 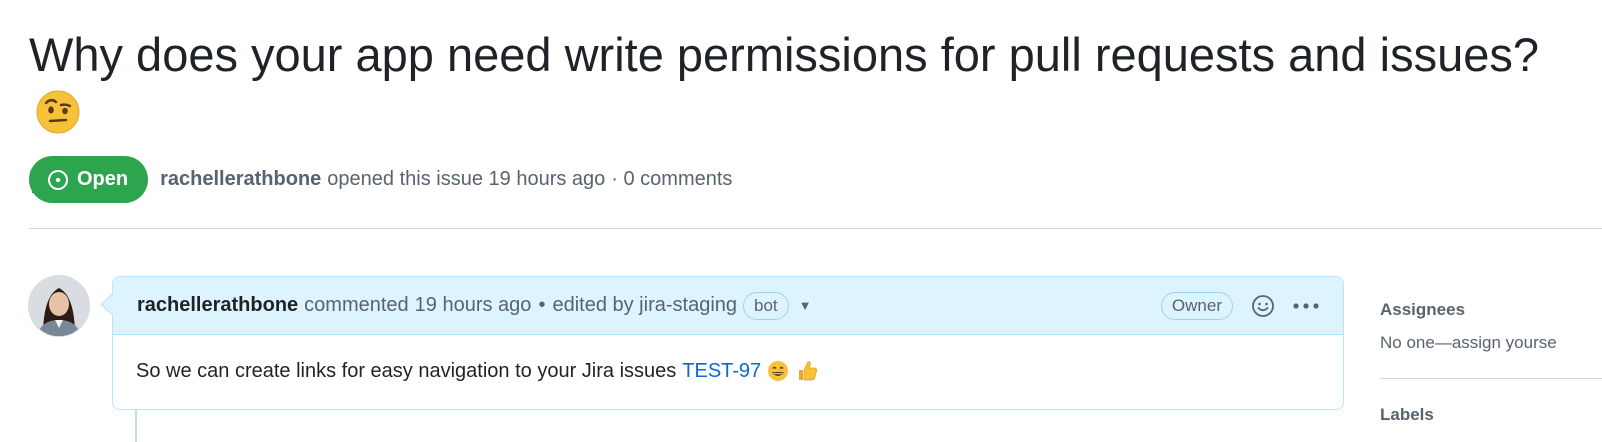 I want to click on jira-issue-link: TEST-97, so click(x=721, y=371).